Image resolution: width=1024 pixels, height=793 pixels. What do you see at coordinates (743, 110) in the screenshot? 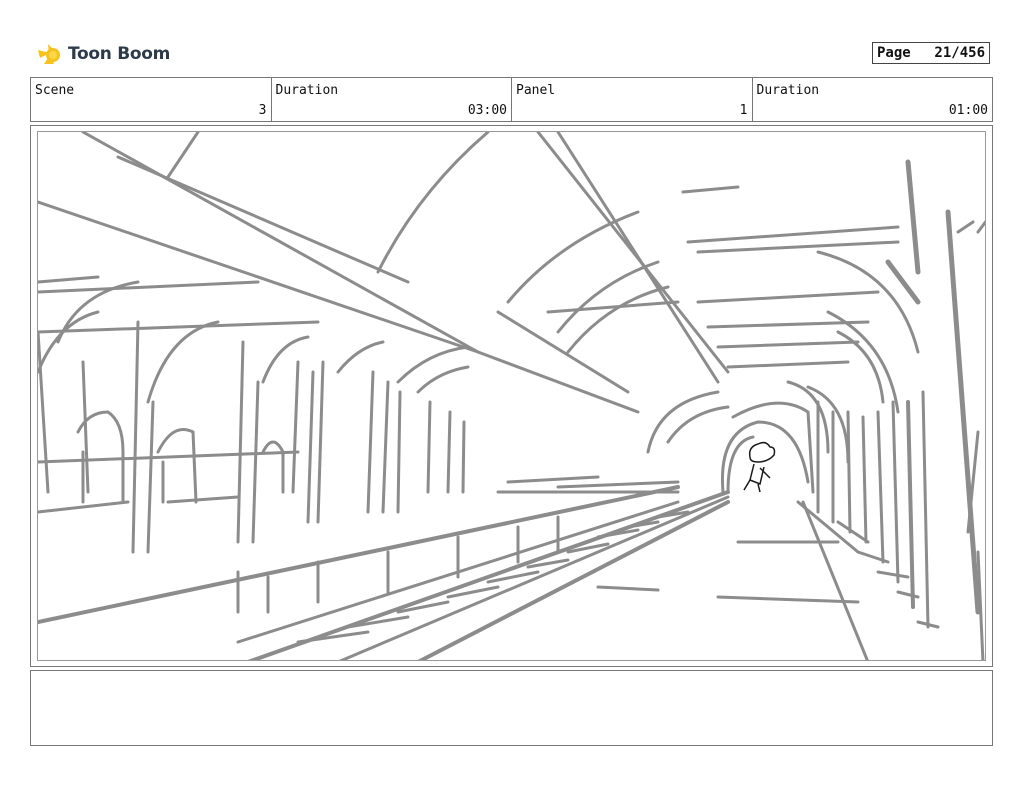
I see `panel-value: 1` at bounding box center [743, 110].